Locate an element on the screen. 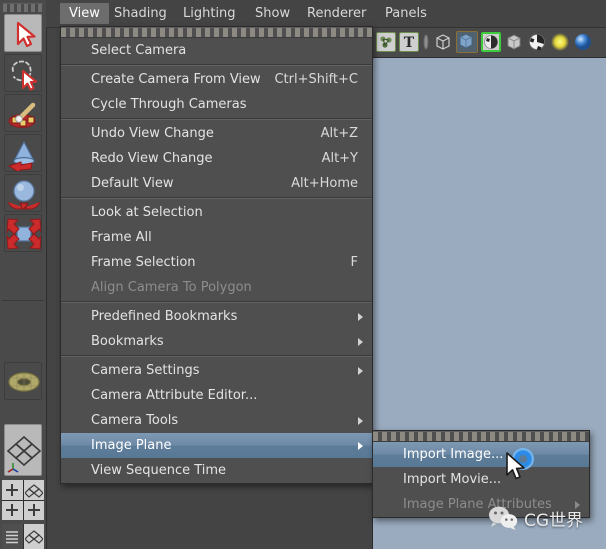 Image resolution: width=606 pixels, height=549 pixels. menu-item-label: Look at Selection is located at coordinates (147, 212).